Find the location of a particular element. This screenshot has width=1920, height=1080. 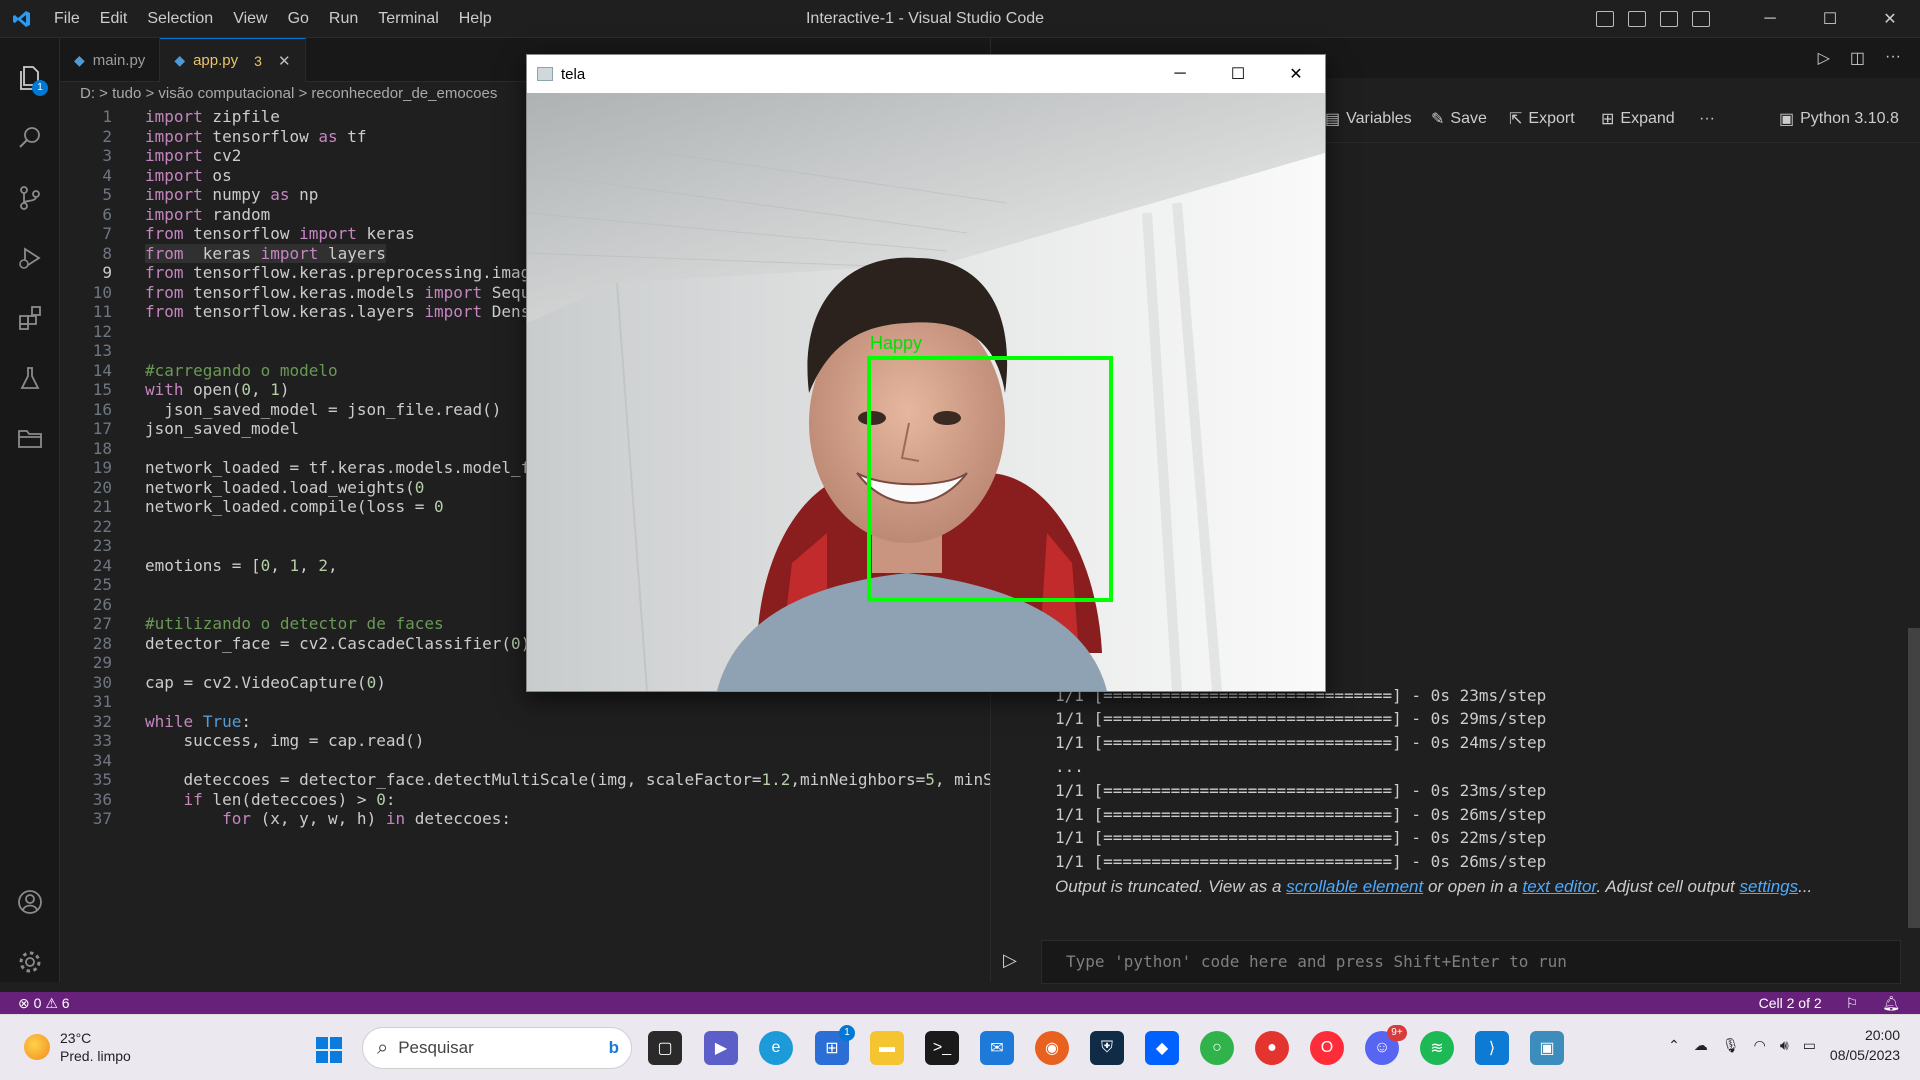

clock: 20:00 08/05/2023 is located at coordinates (1865, 1045).